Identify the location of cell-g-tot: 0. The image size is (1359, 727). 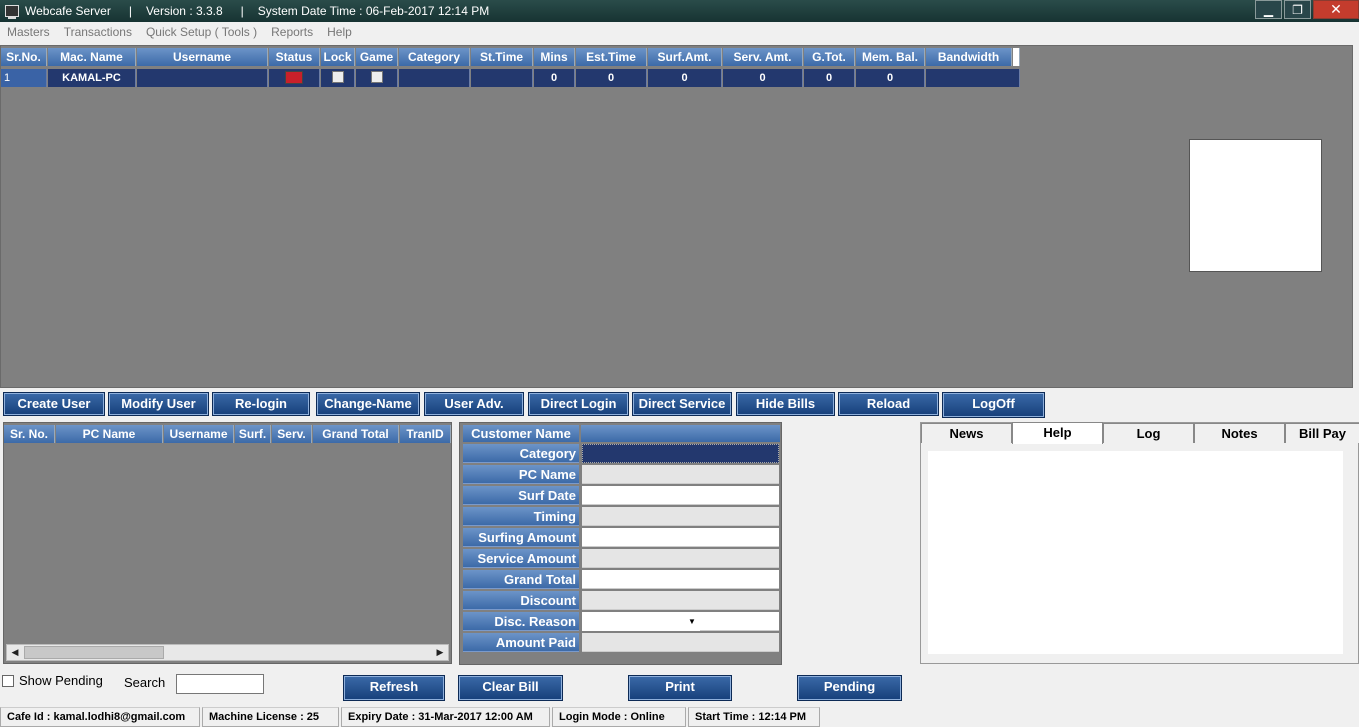
(829, 78).